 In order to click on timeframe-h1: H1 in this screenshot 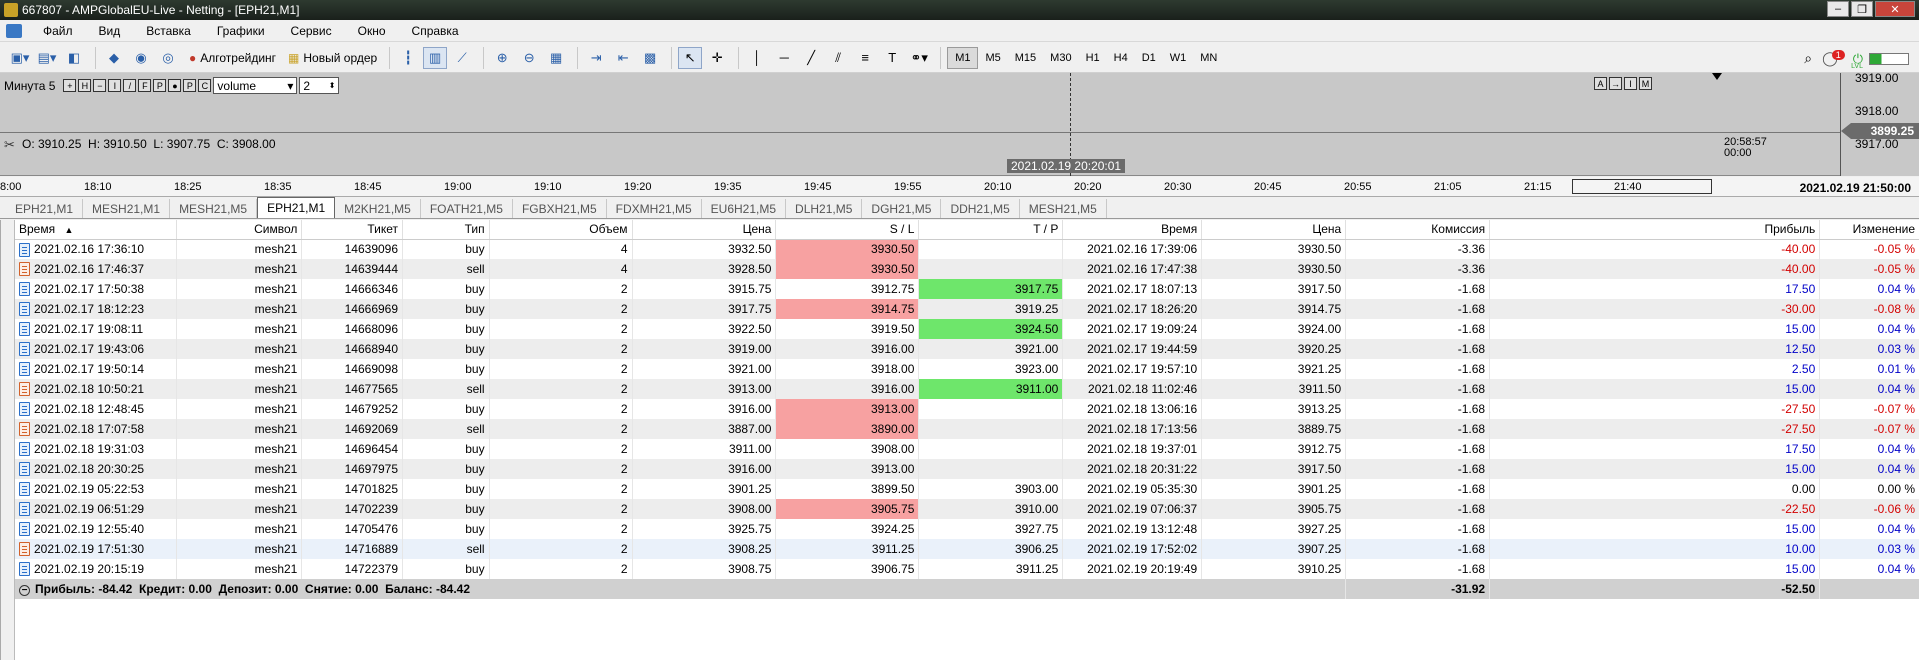, I will do `click(1093, 58)`.